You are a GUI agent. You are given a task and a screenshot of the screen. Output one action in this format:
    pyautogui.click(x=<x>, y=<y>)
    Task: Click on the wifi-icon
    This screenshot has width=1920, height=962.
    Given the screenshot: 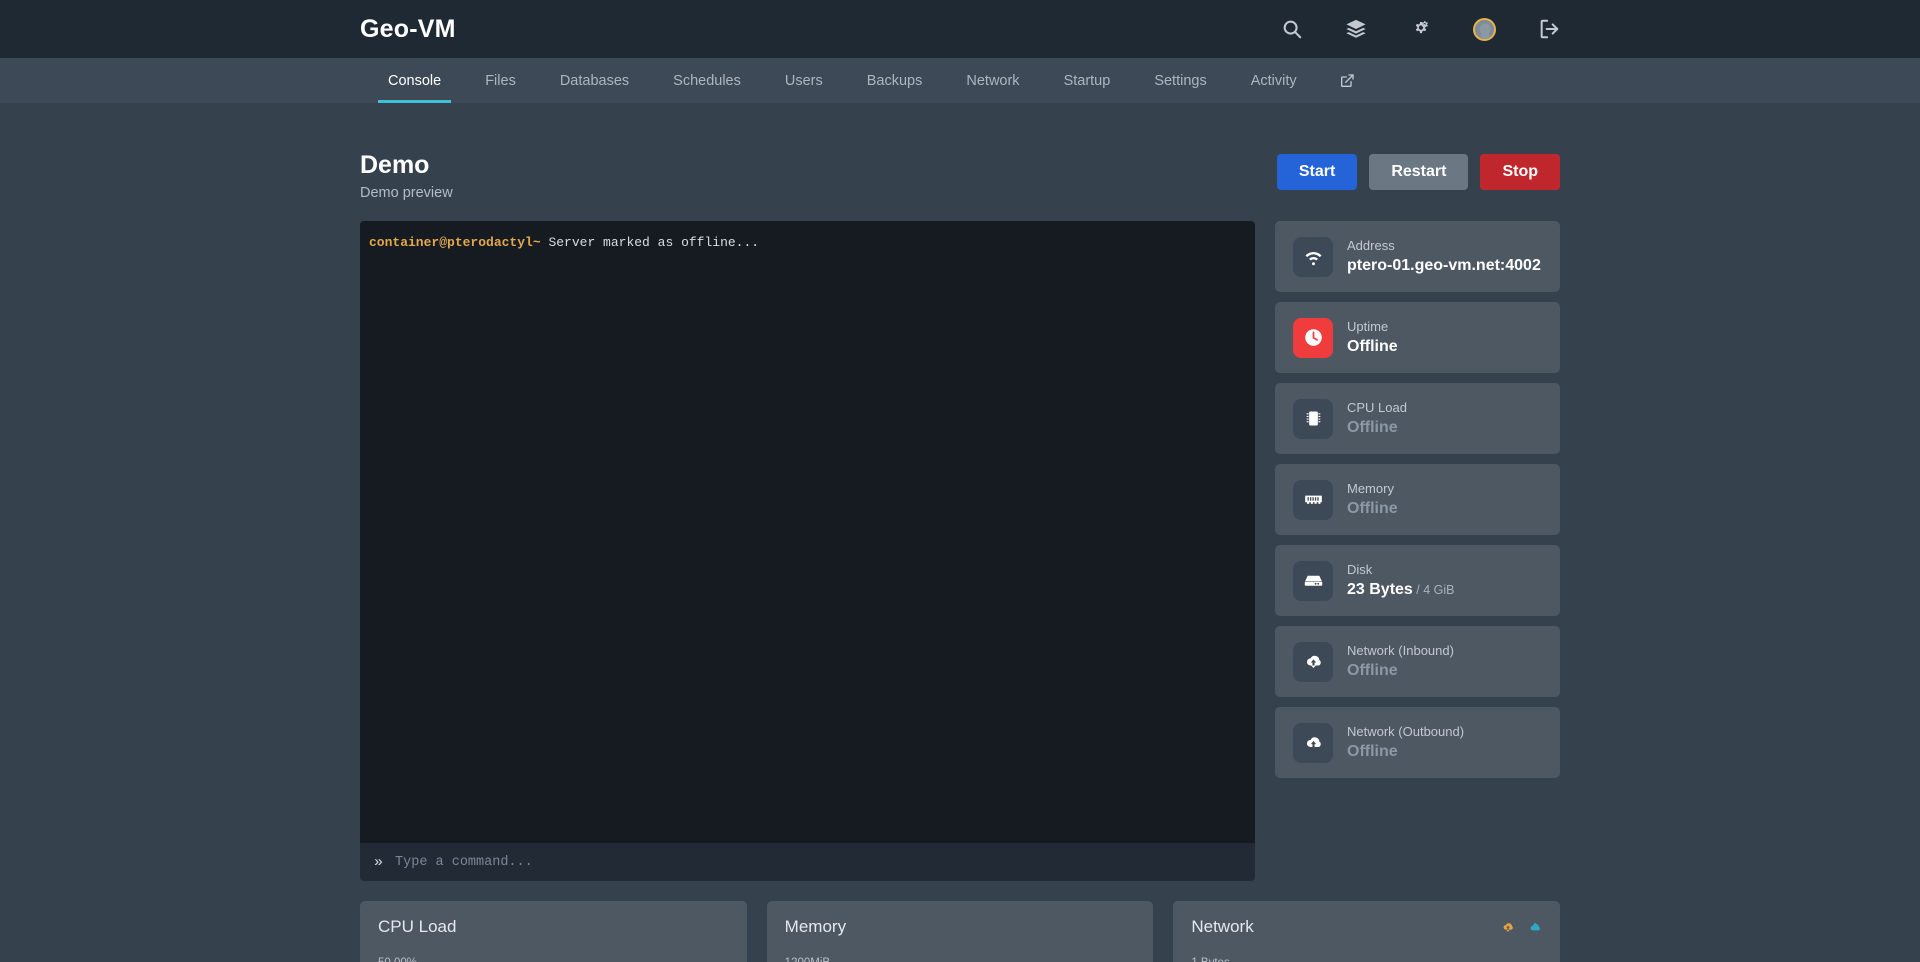 What is the action you would take?
    pyautogui.click(x=1313, y=256)
    